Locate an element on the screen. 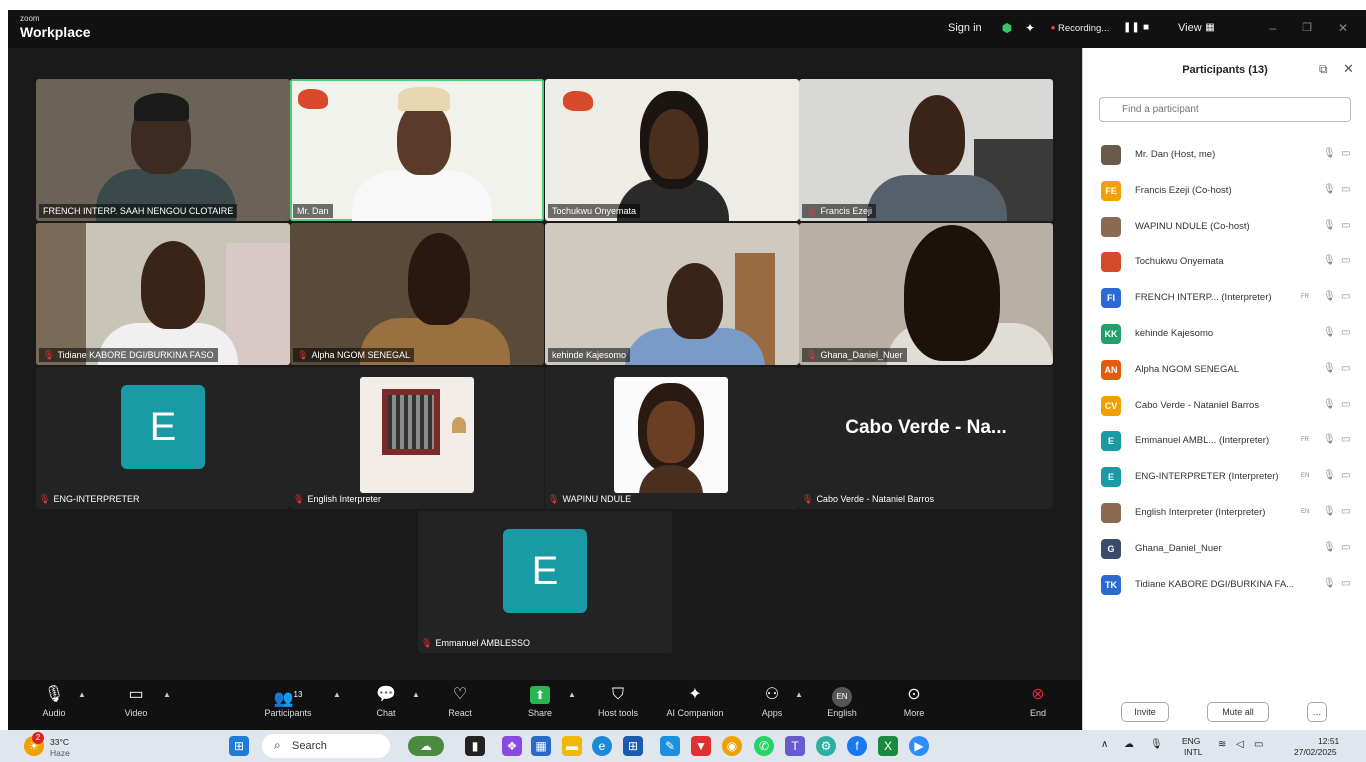 This screenshot has height=762, width=1366. teams-icon: T is located at coordinates (795, 746).